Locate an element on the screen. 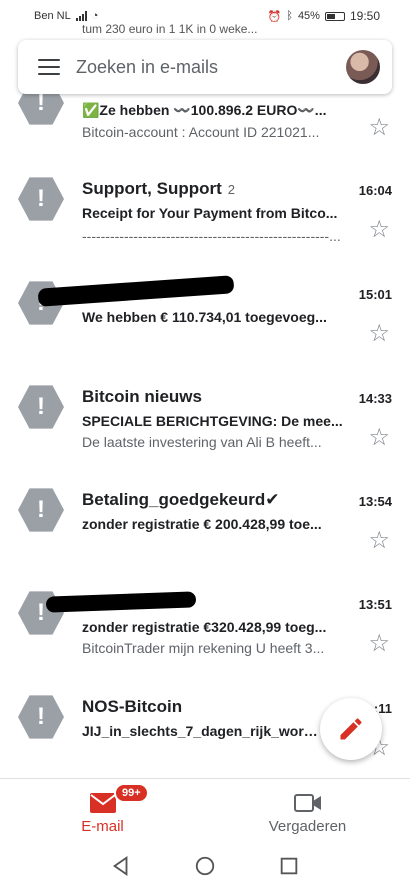  email-sender: NOS-Bitcoin is located at coordinates (132, 706).